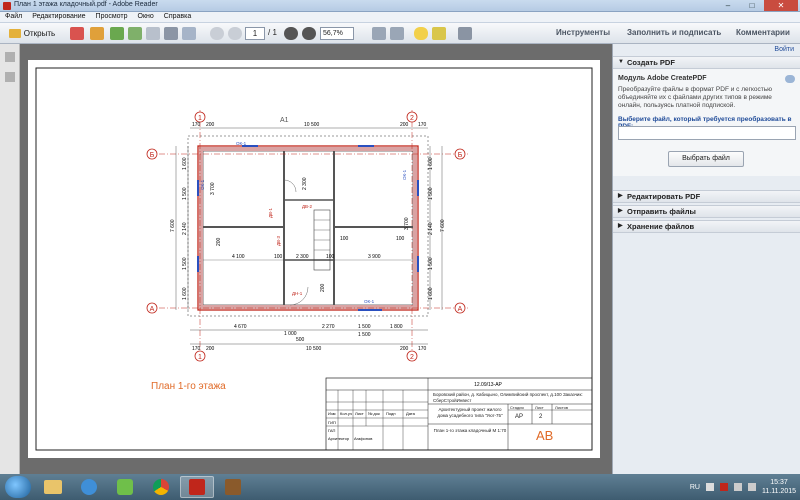 Image resolution: width=800 pixels, height=500 pixels. Describe the element at coordinates (188, 386) in the screenshot. I see `plan-title: План 1-го этажа` at that location.